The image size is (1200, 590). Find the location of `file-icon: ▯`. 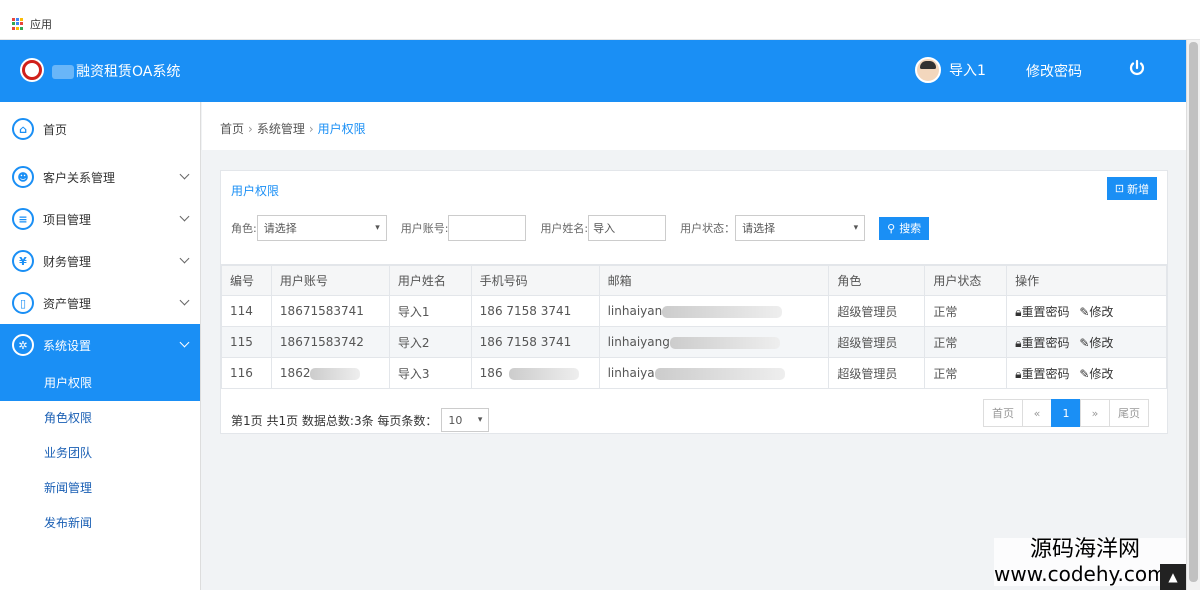

file-icon: ▯ is located at coordinates (23, 303).